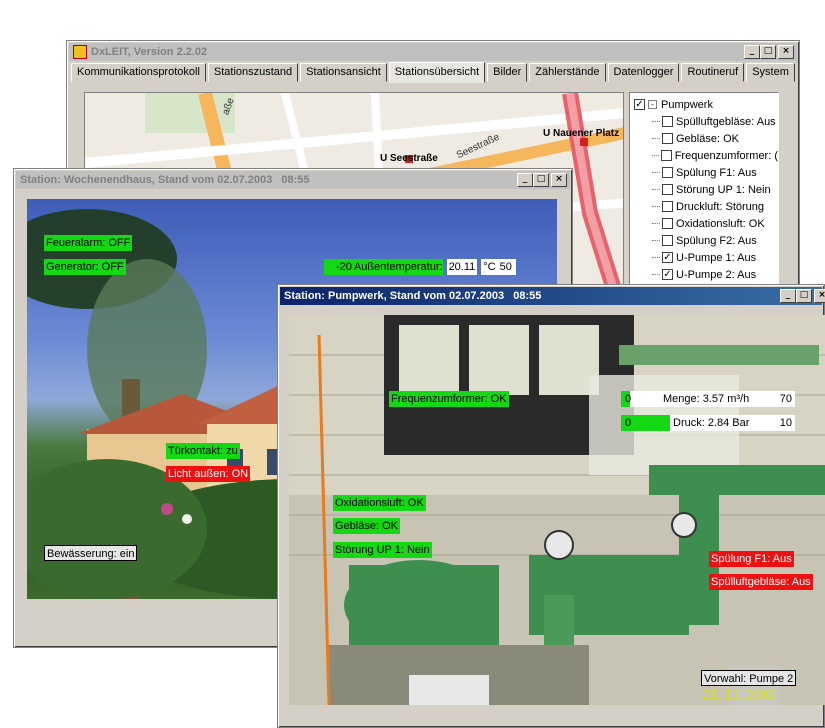 This screenshot has width=825, height=728. I want to click on bewaesserung-label: Bewässerung: ein, so click(91, 553).